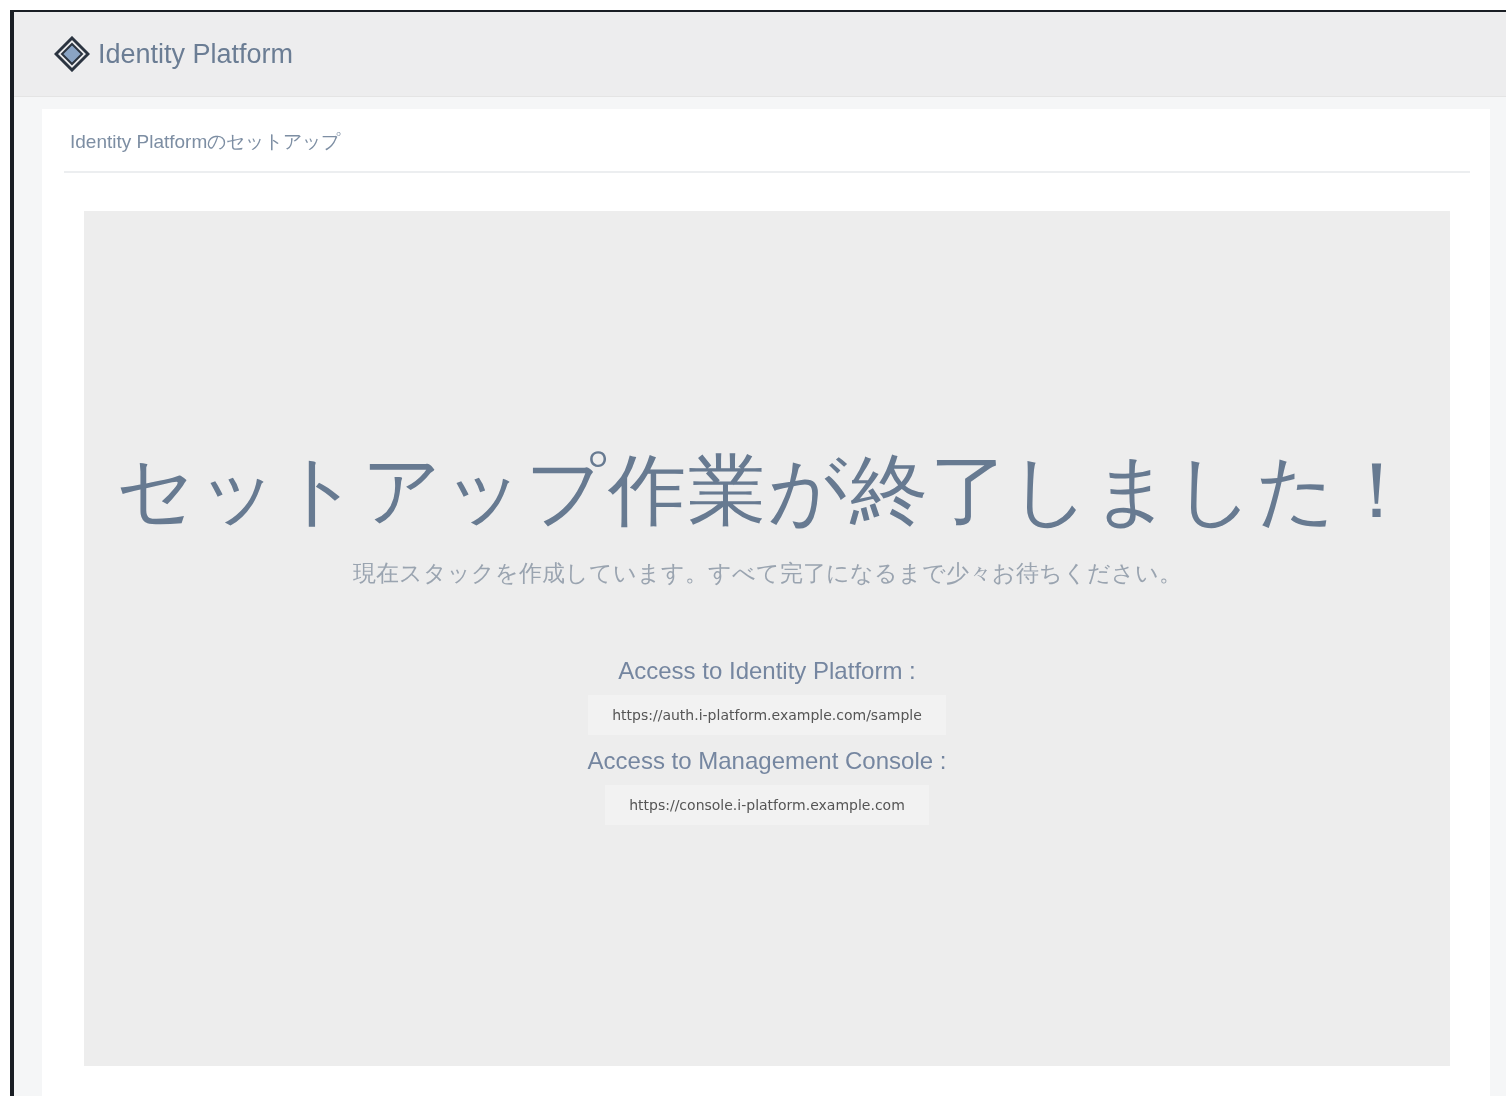 This screenshot has height=1096, width=1506. I want to click on access-label: Access to Management Console :, so click(767, 761).